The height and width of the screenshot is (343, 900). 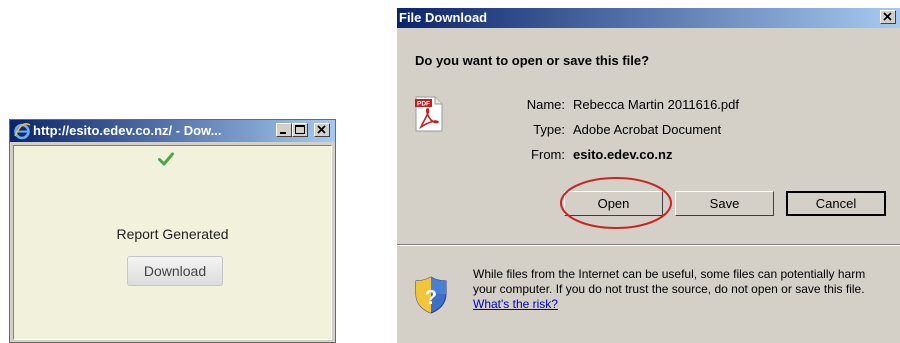 I want to click on dialog-question: Do you want to open or save this file?, so click(x=532, y=60).